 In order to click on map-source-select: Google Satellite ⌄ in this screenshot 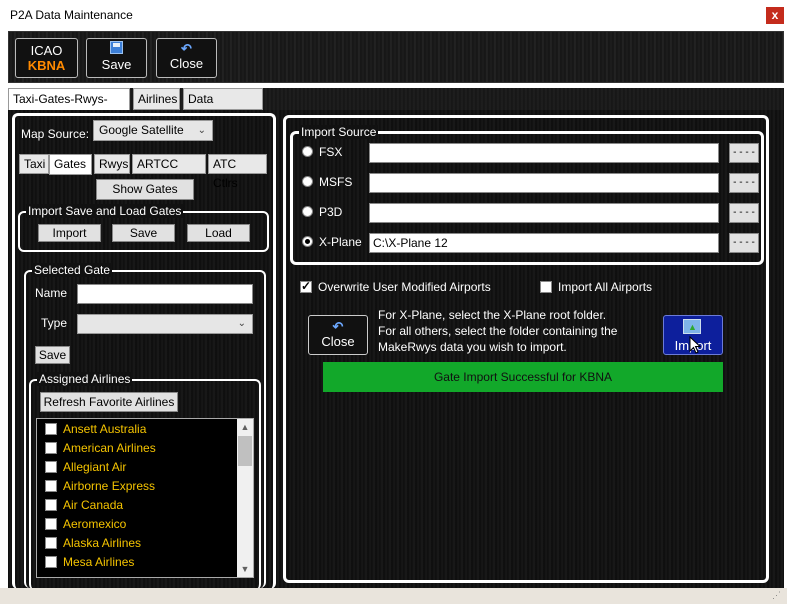, I will do `click(153, 130)`.